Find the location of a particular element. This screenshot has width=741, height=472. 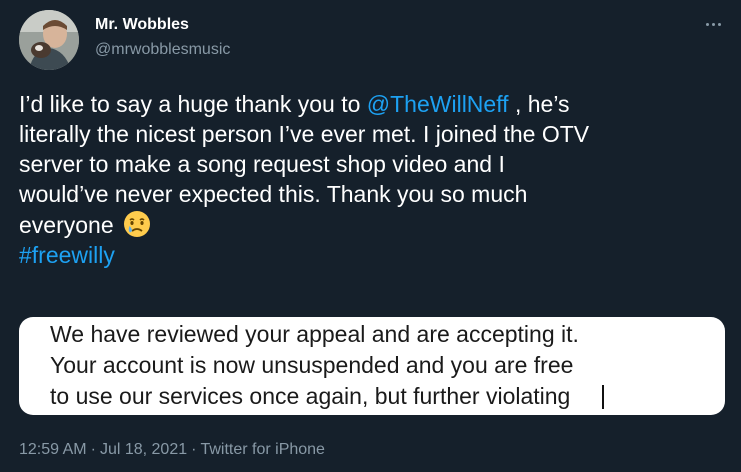

more-dots-icon is located at coordinates (707, 24).